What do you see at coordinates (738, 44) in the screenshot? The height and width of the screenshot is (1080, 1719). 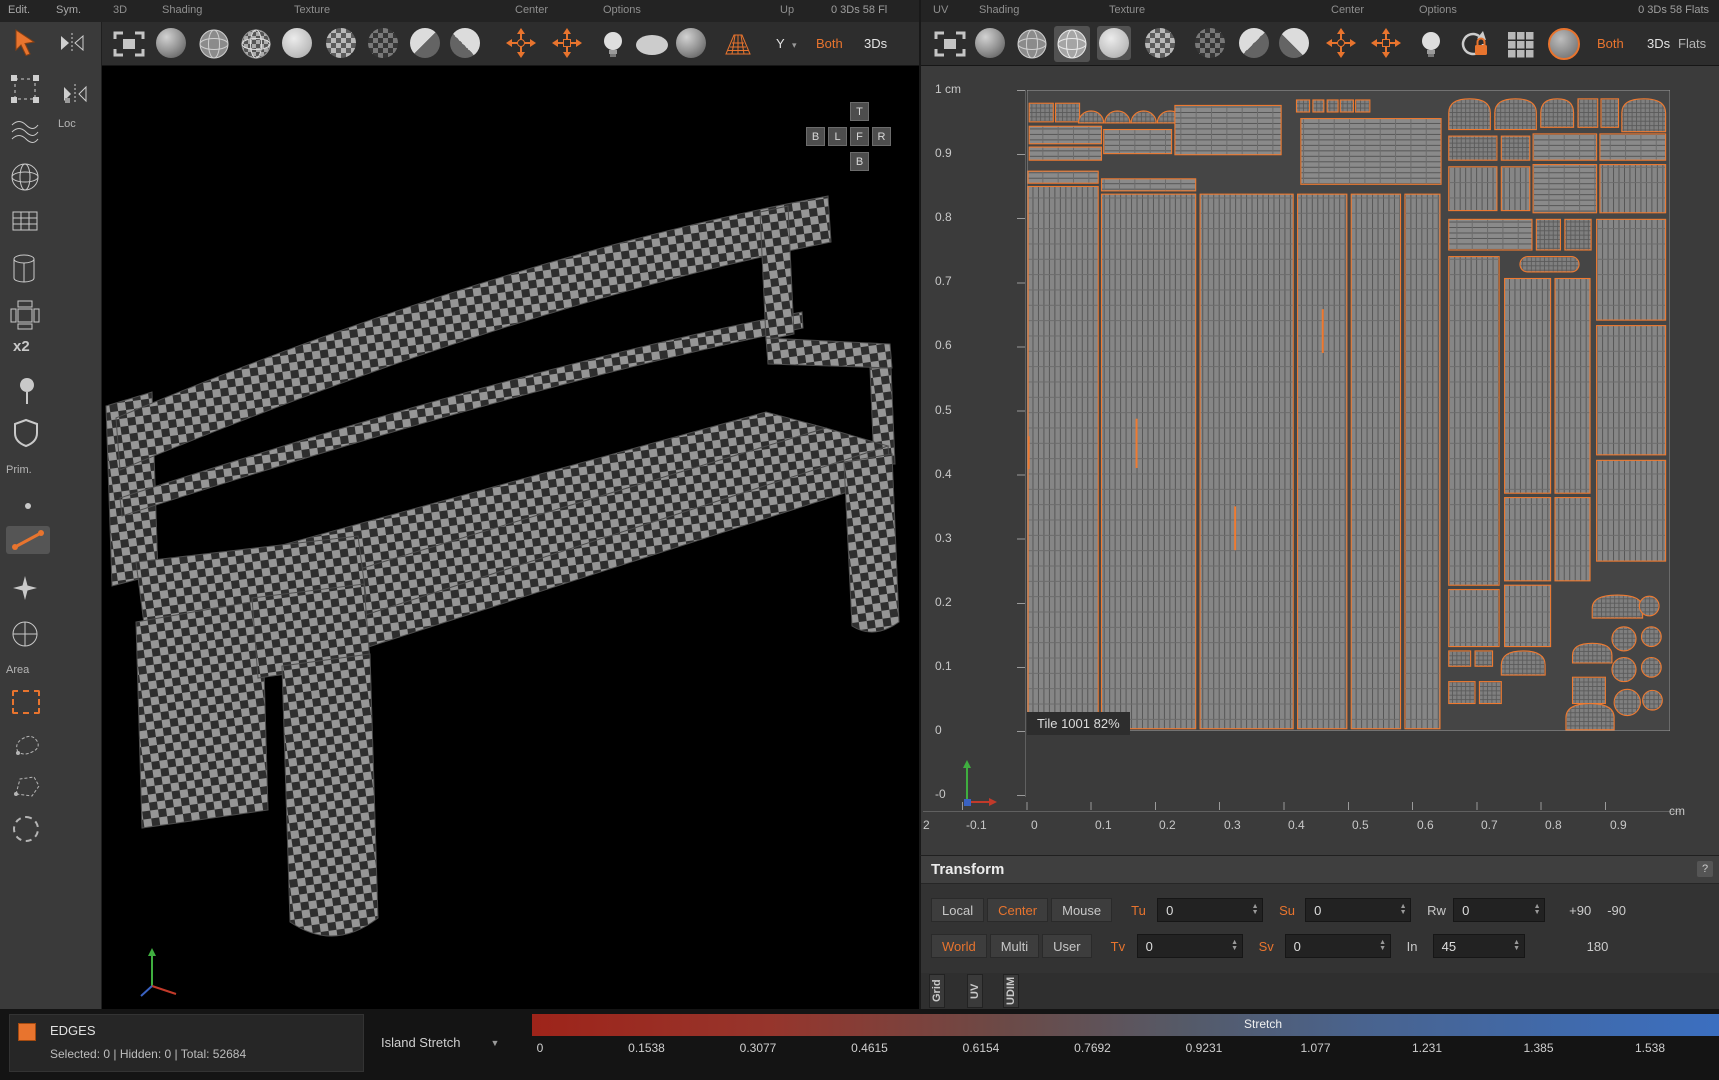 I see `perspective-grid-icon` at bounding box center [738, 44].